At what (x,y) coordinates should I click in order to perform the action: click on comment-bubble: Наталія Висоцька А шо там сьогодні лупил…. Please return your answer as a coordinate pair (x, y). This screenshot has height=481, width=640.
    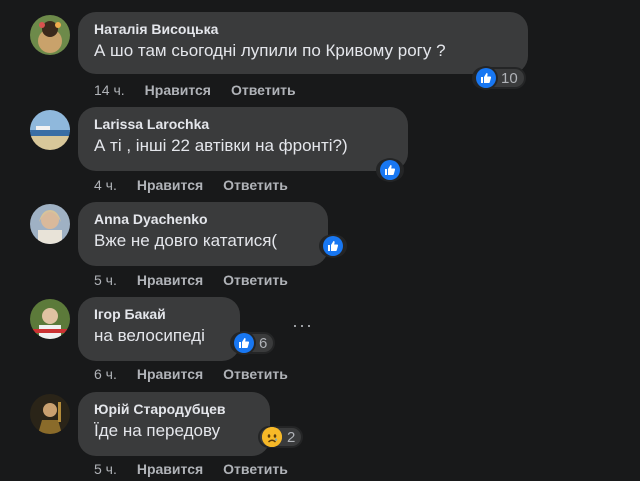
    Looking at the image, I should click on (303, 43).